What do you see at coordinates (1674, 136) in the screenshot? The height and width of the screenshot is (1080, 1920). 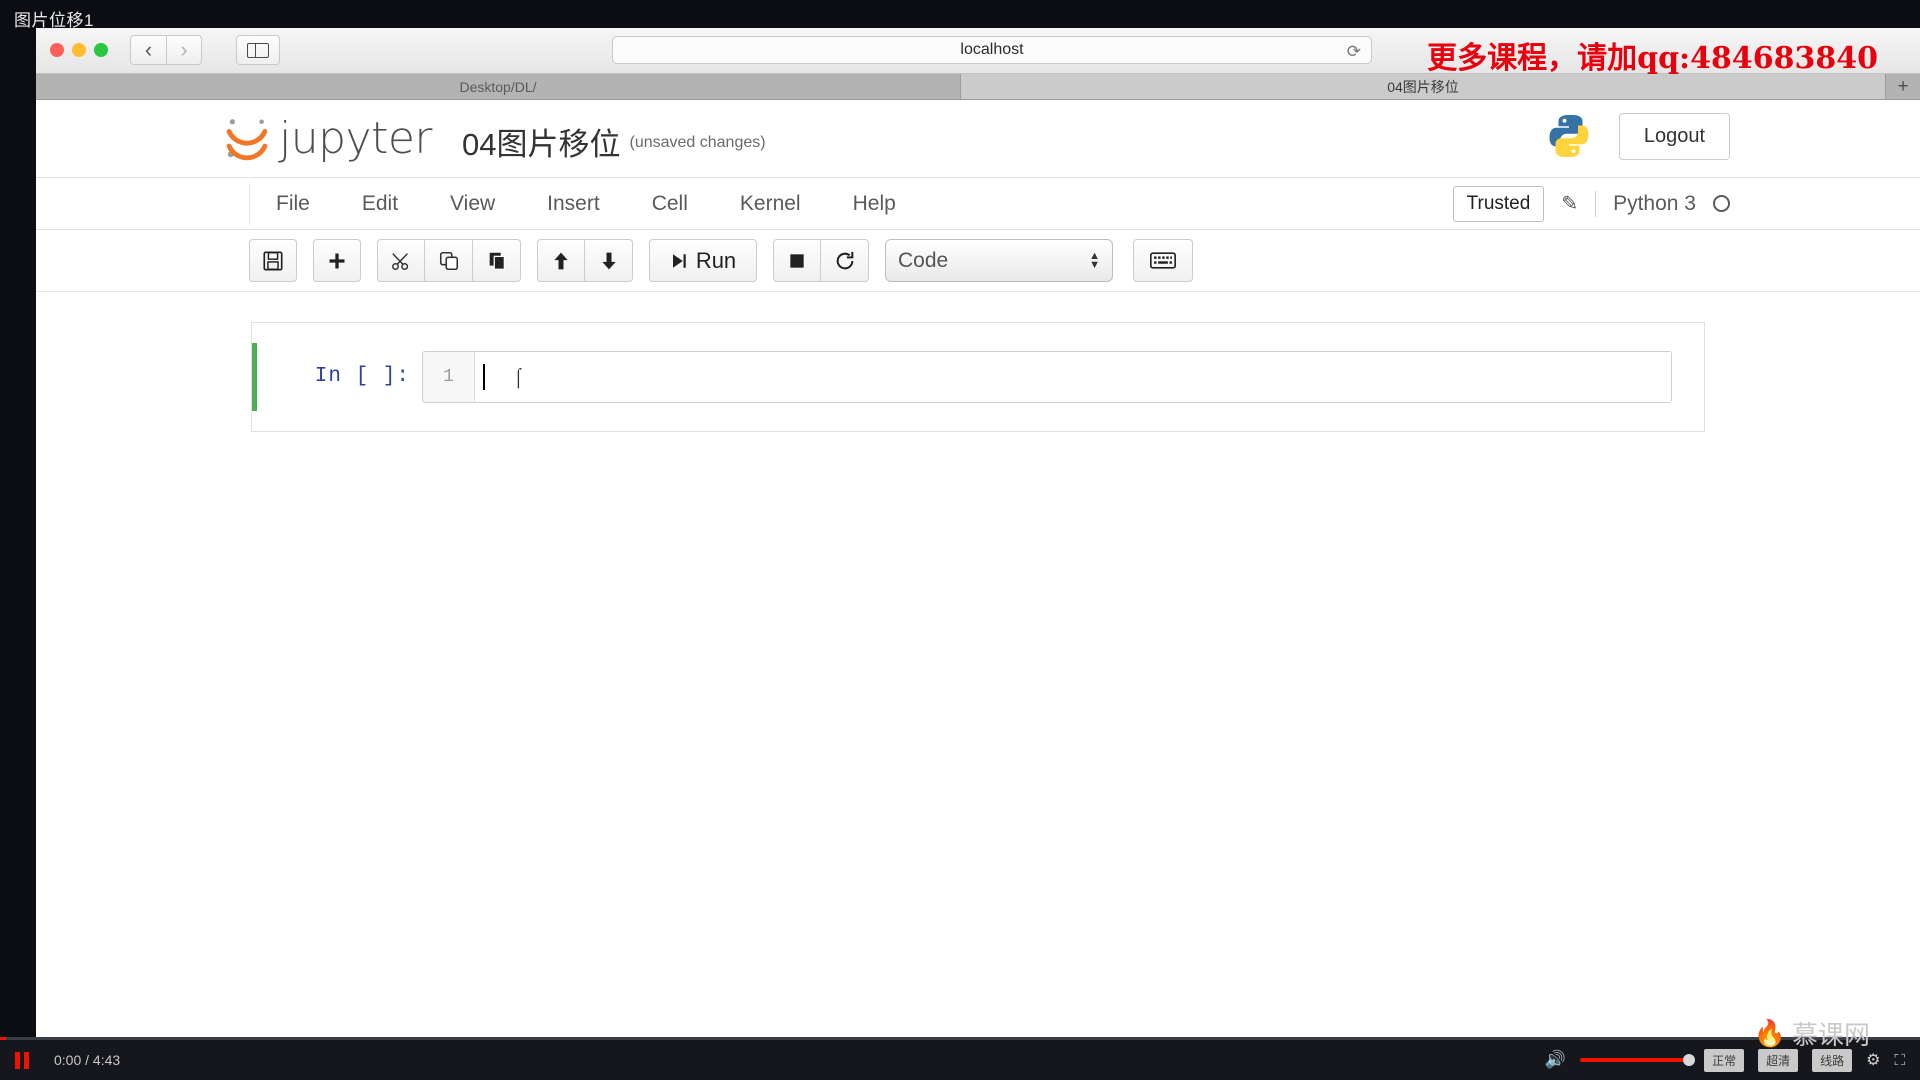 I see `logout-button: Logout` at bounding box center [1674, 136].